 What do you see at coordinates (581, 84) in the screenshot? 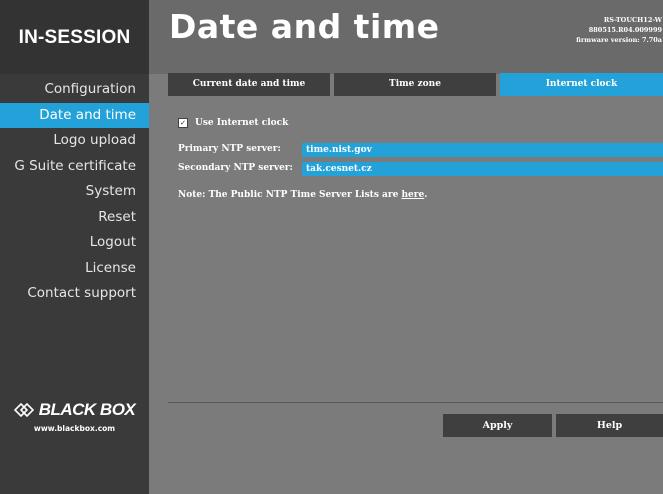
I see `tab-internet-clock: Internet clock` at bounding box center [581, 84].